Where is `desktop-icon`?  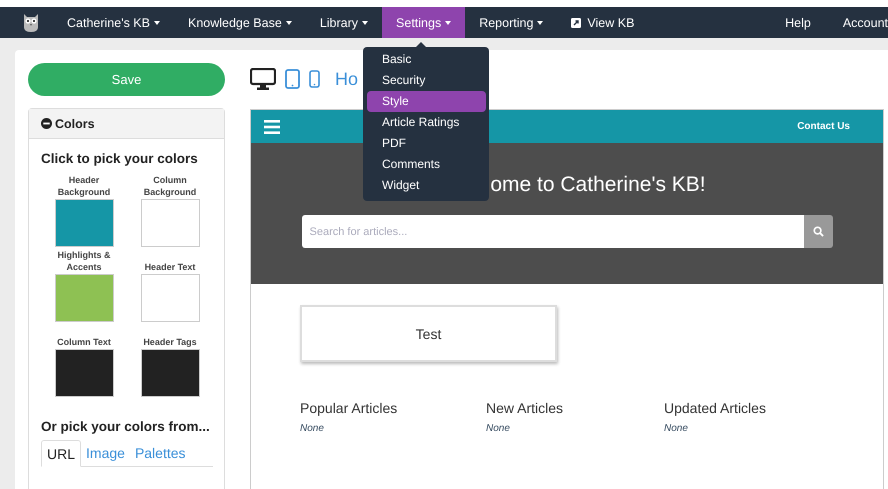
desktop-icon is located at coordinates (263, 79).